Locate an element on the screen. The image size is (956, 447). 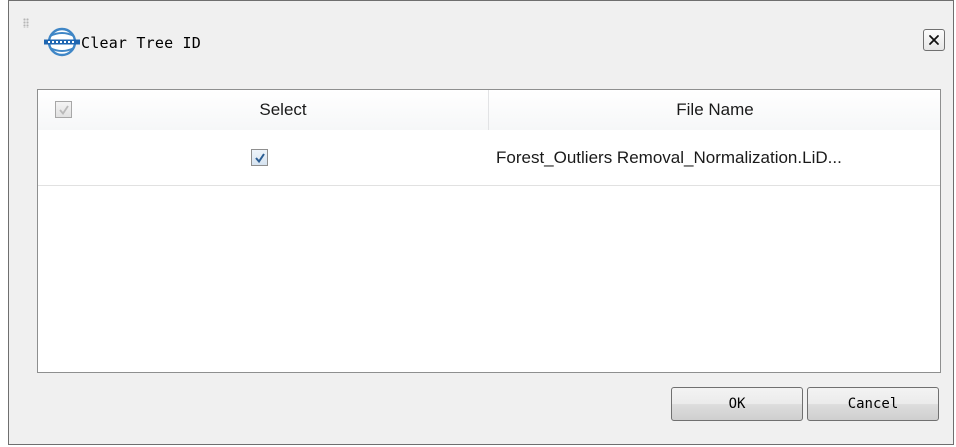
close-button is located at coordinates (934, 40).